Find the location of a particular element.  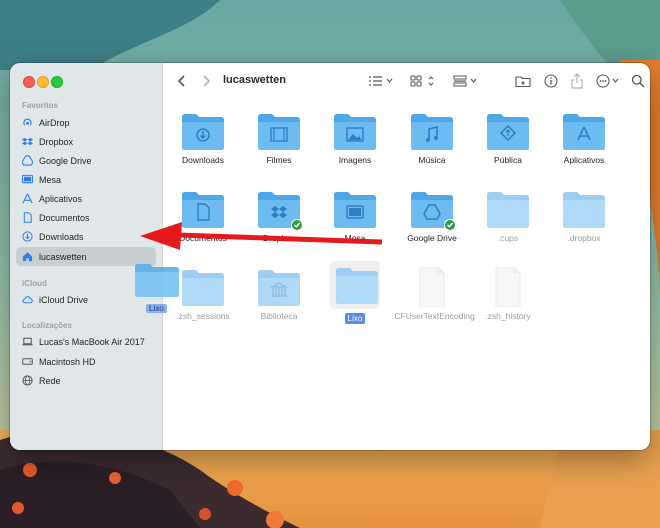

file-item: Dropbox is located at coordinates (279, 216).